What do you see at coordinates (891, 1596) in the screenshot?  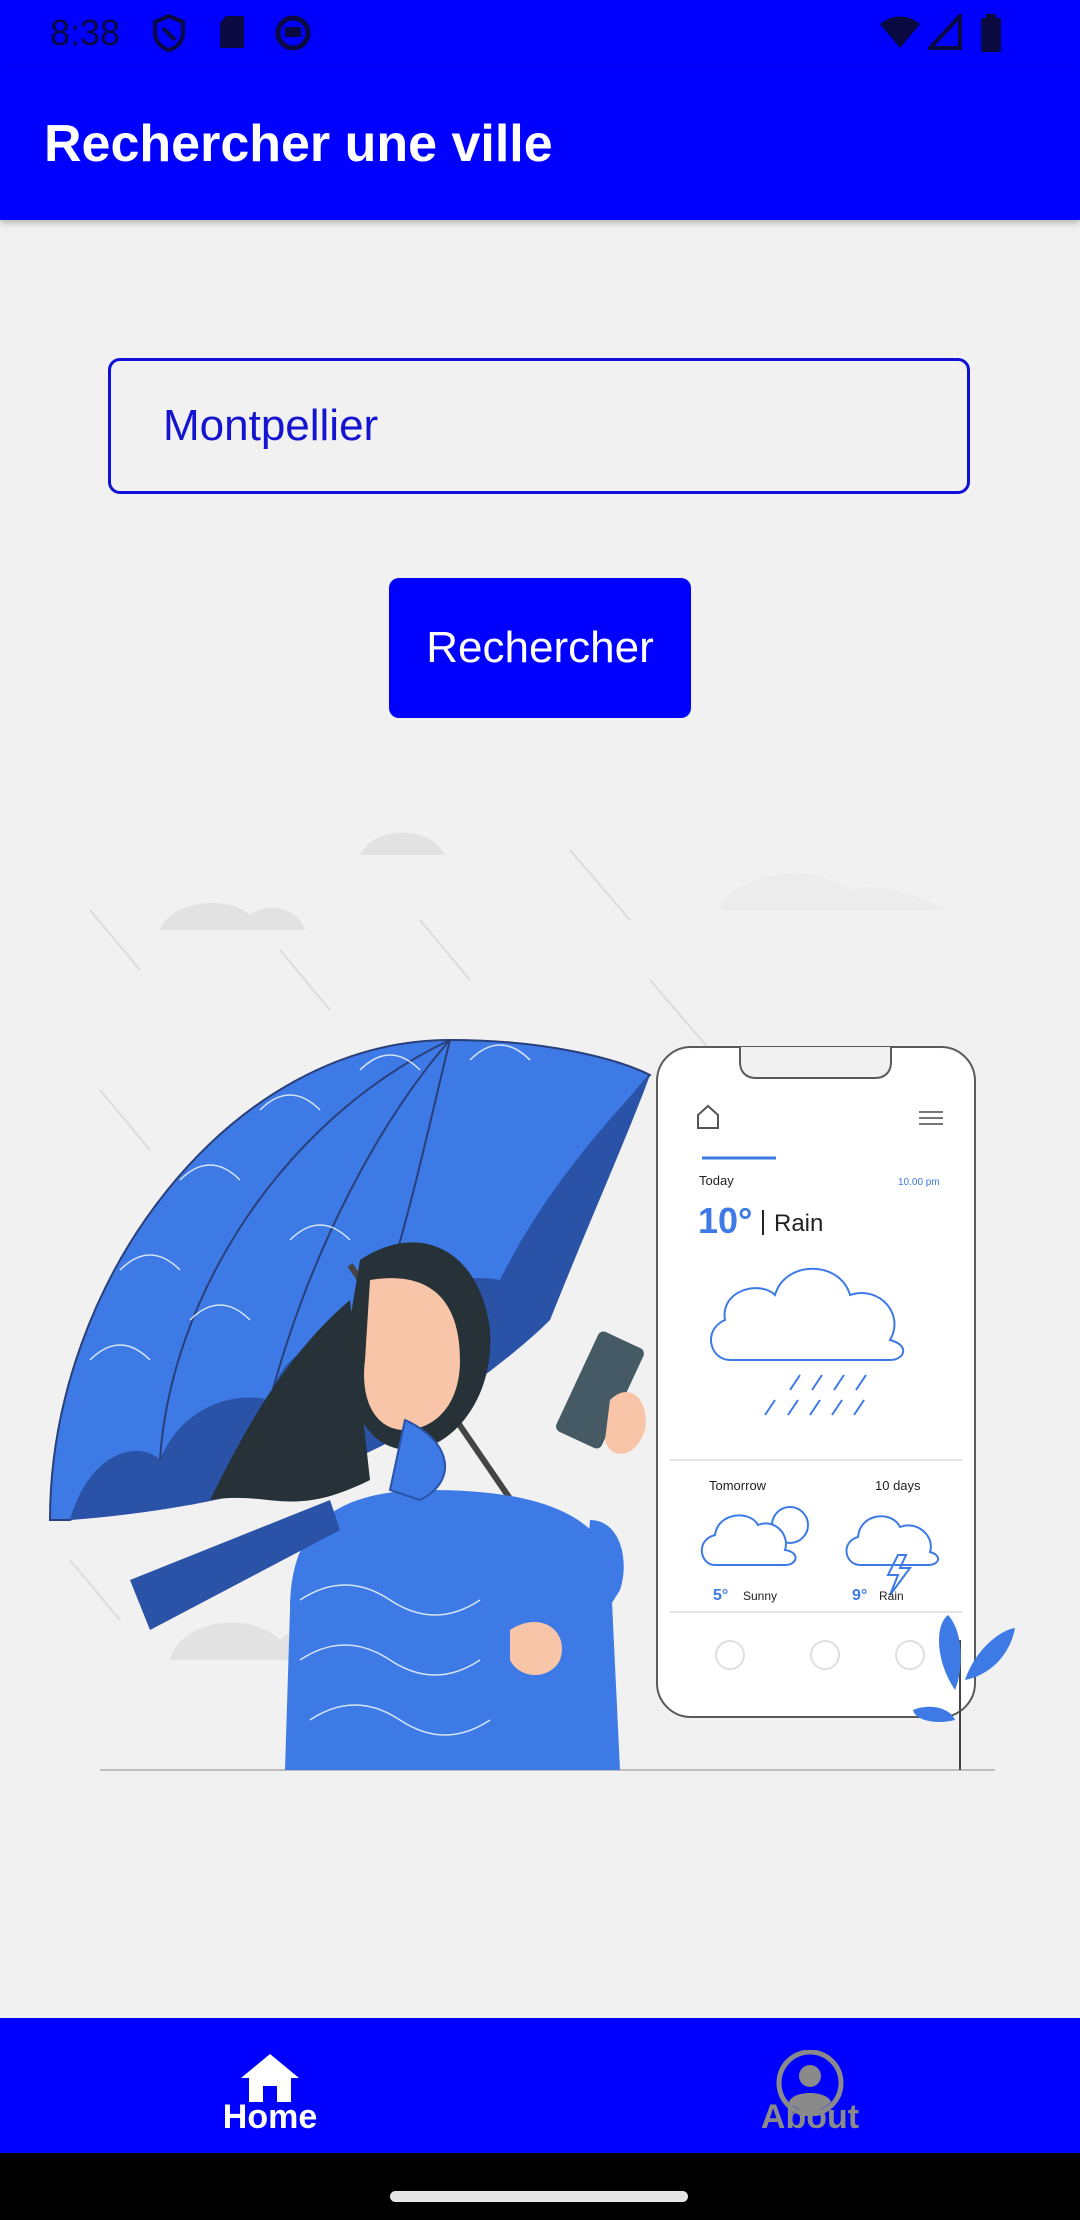 I see `cond-ten-days: Rain` at bounding box center [891, 1596].